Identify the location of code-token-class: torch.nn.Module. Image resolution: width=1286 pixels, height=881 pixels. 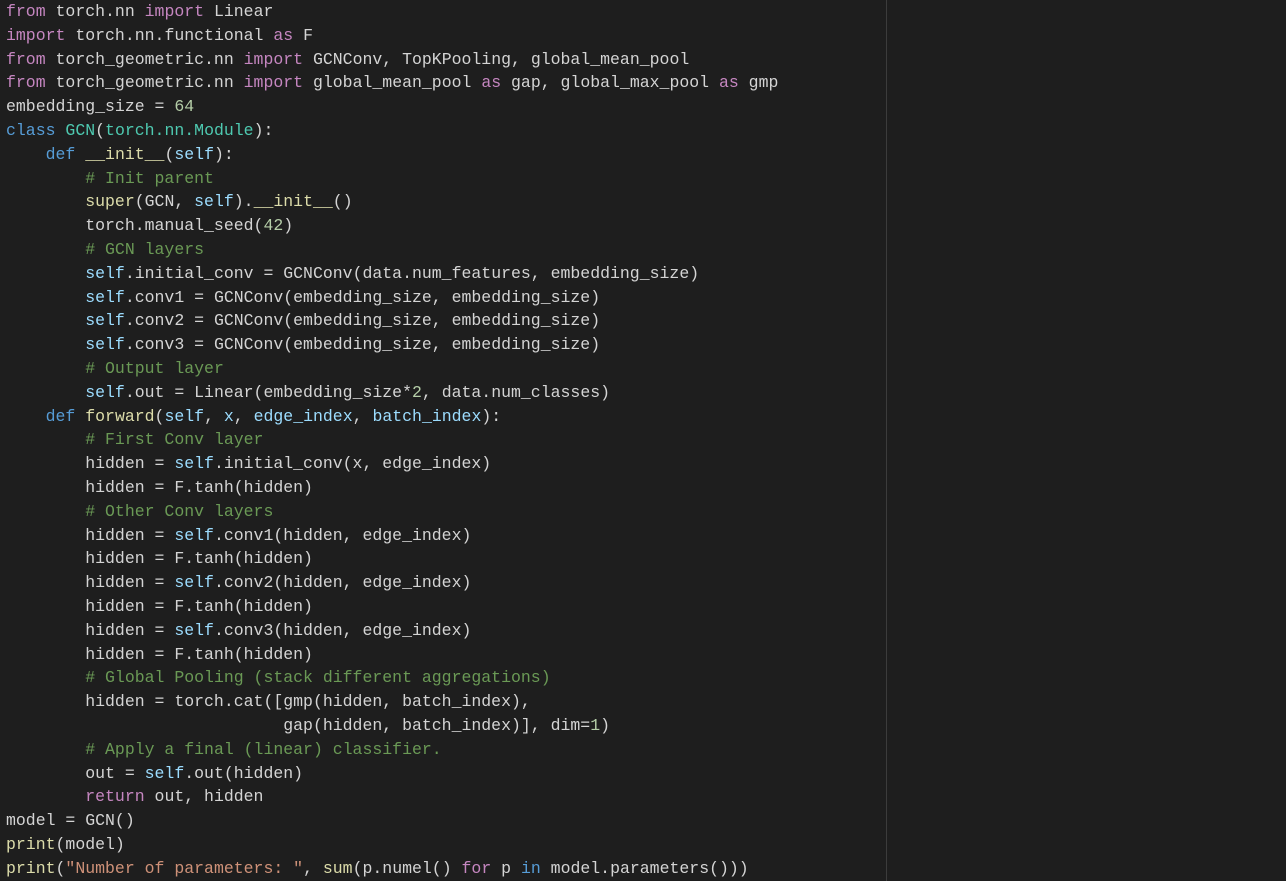
(179, 130).